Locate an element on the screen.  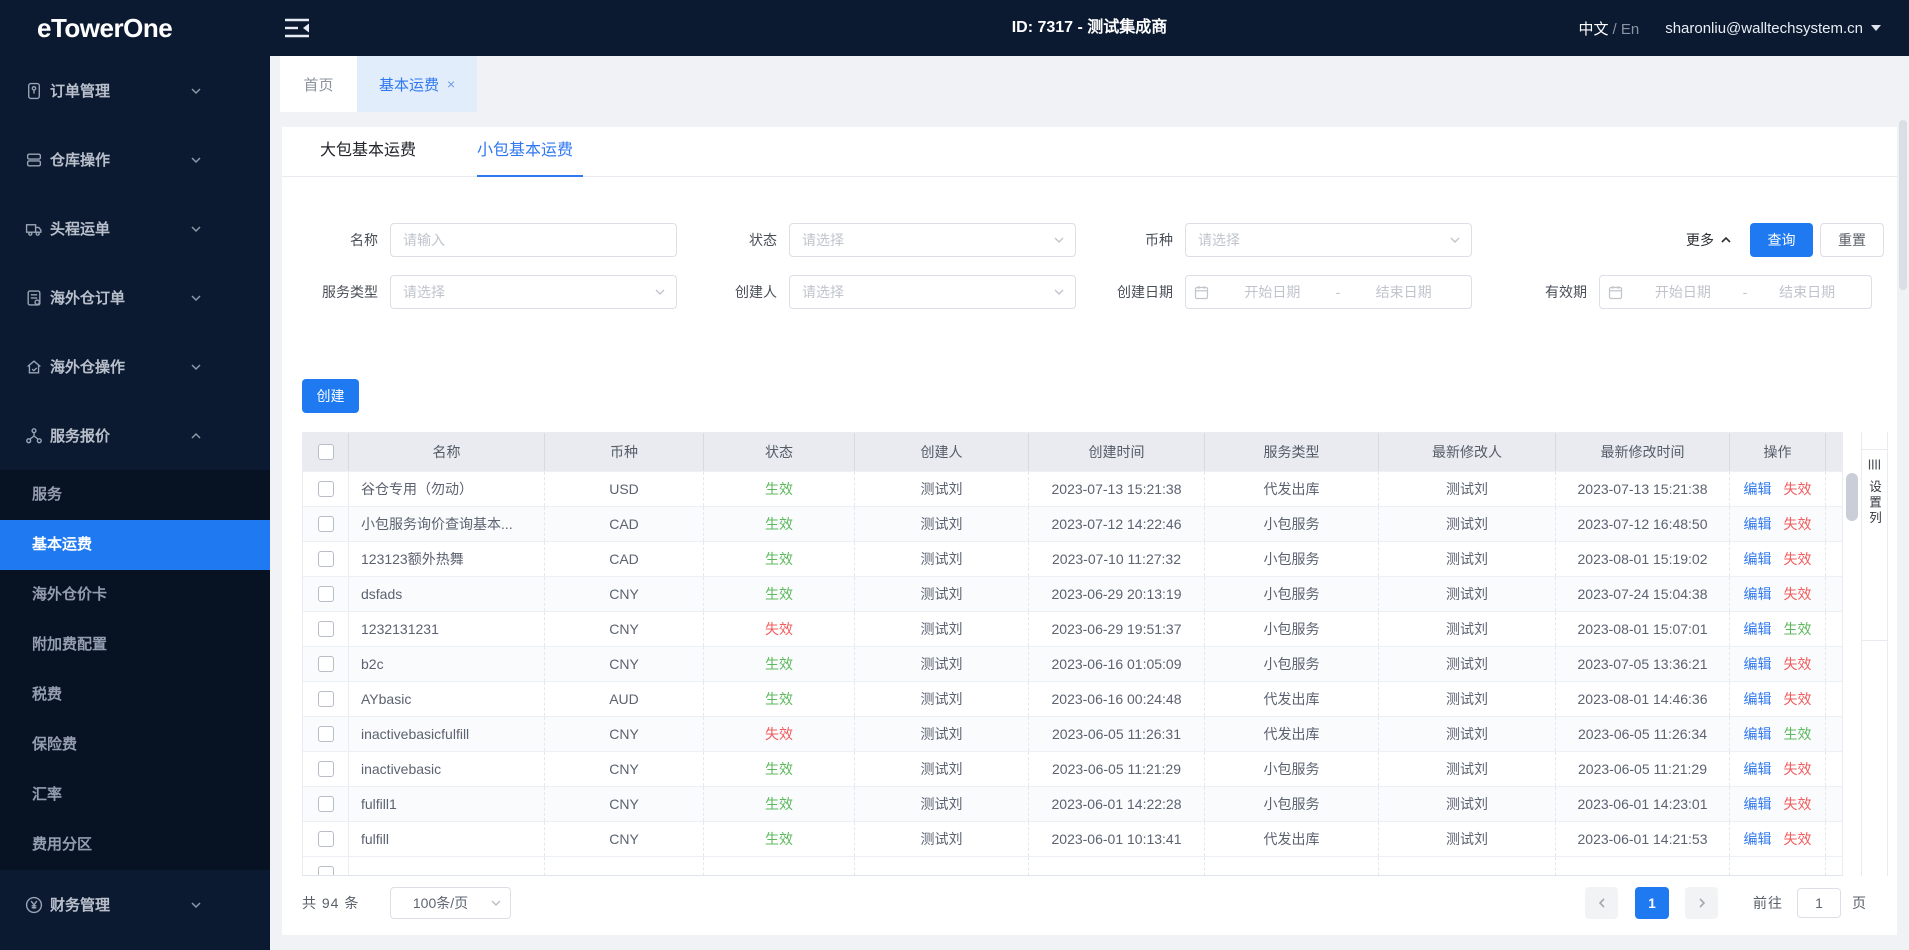
tab-small-parcel-freight: 小包基本运费 is located at coordinates (525, 152).